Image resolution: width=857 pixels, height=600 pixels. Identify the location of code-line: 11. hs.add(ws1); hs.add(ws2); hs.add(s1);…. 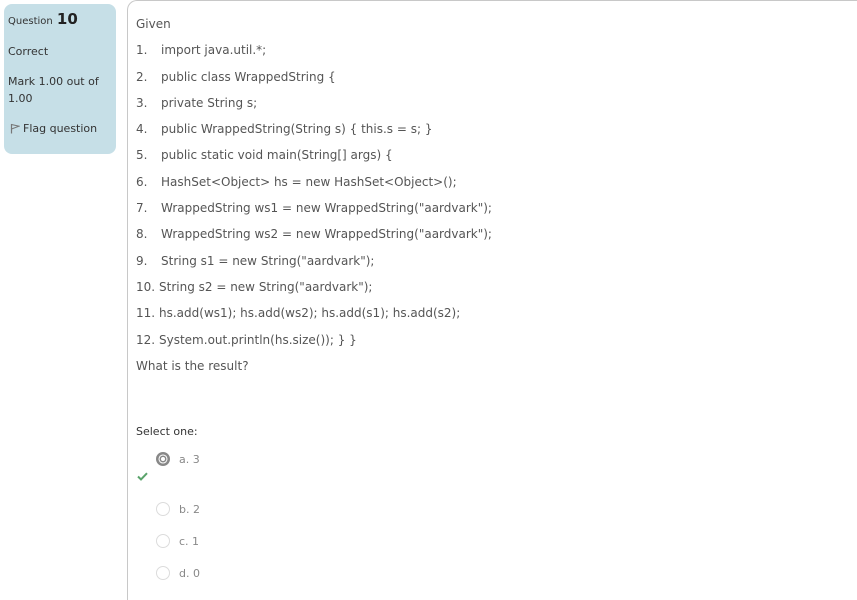
(298, 313).